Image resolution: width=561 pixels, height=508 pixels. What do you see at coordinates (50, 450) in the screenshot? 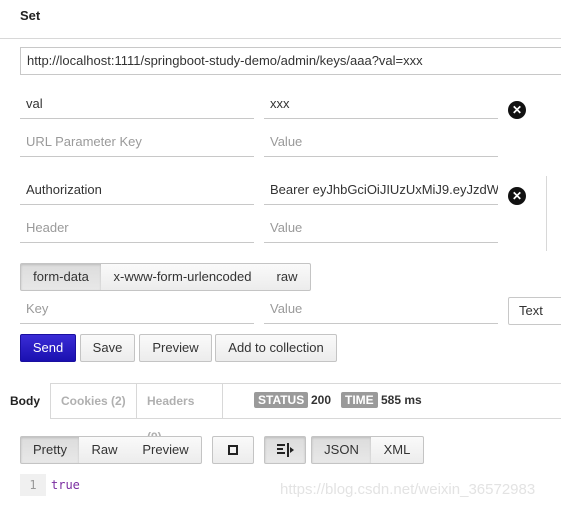
I see `pretty-view-button: Pretty` at bounding box center [50, 450].